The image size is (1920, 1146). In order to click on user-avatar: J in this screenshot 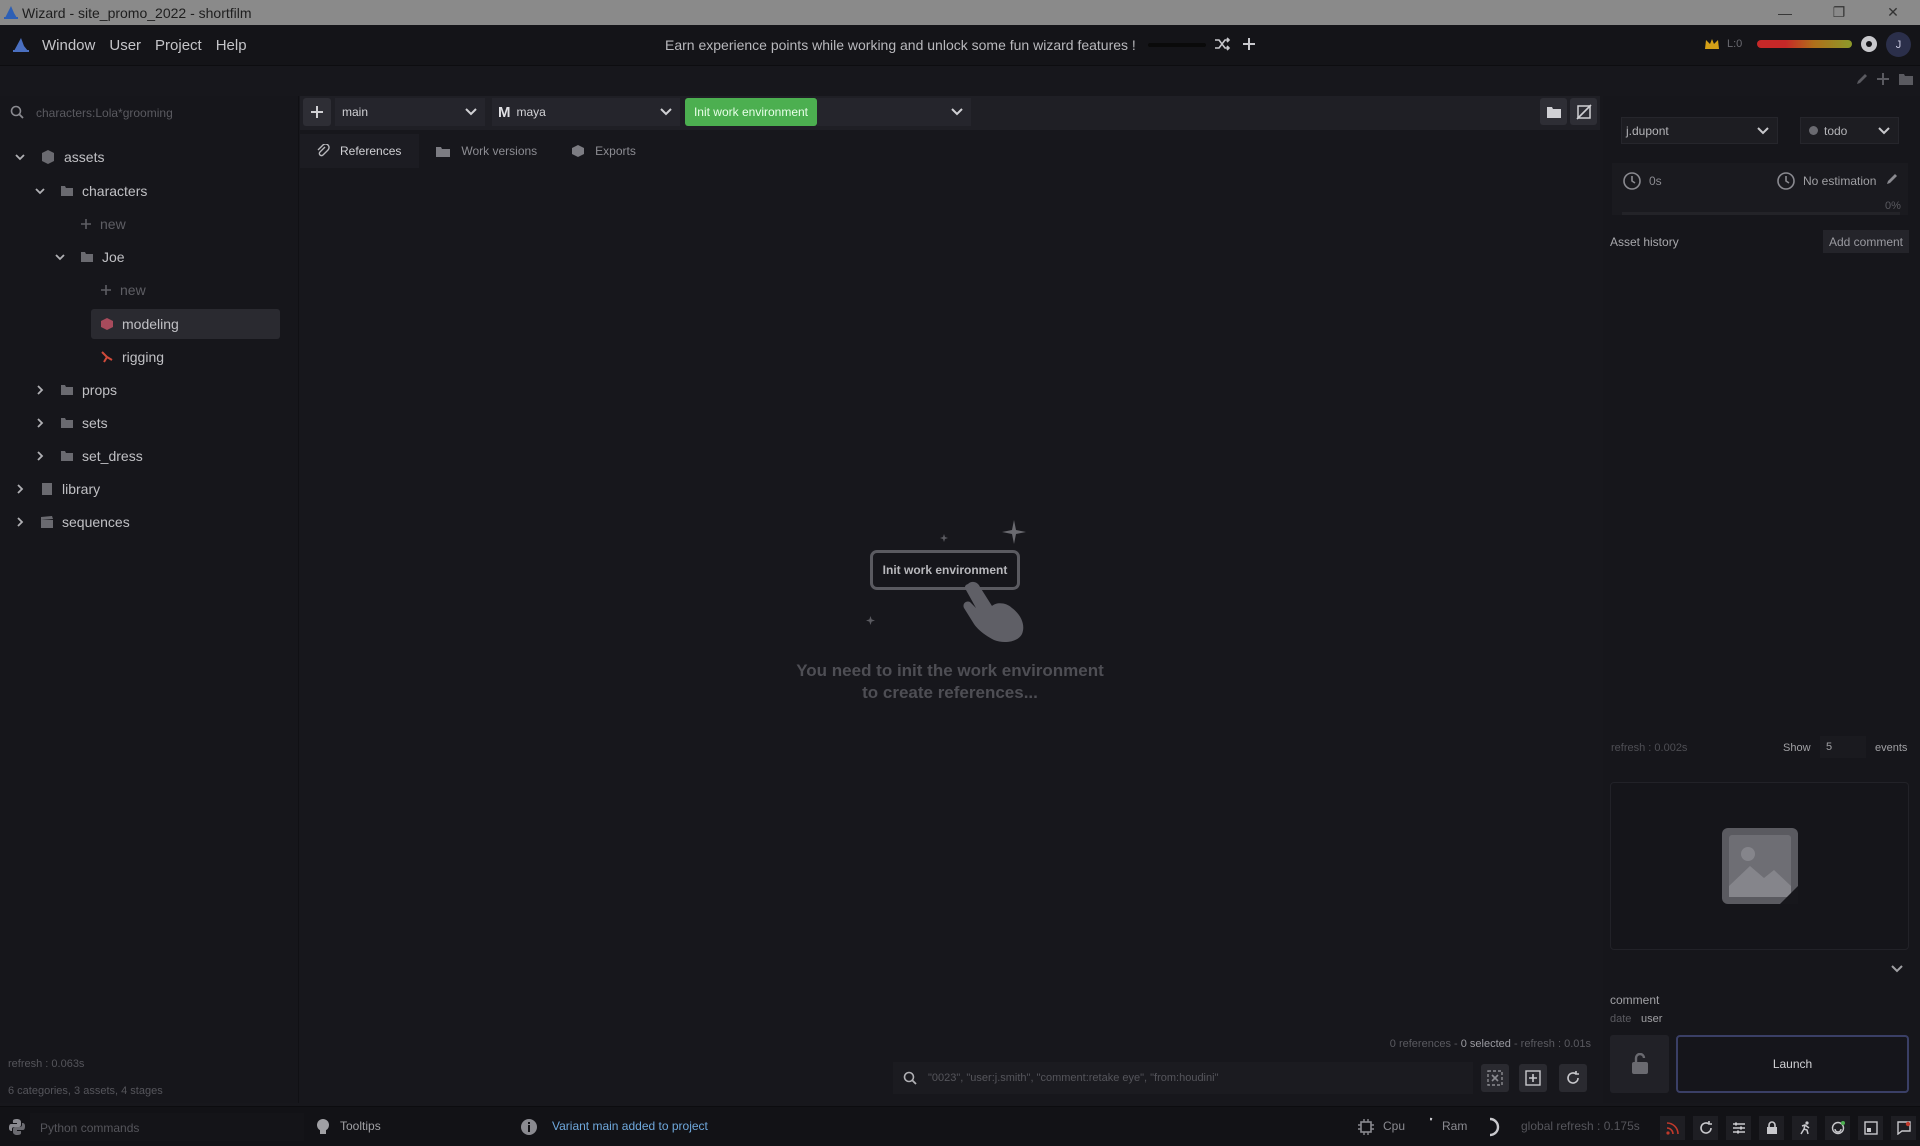, I will do `click(1898, 44)`.